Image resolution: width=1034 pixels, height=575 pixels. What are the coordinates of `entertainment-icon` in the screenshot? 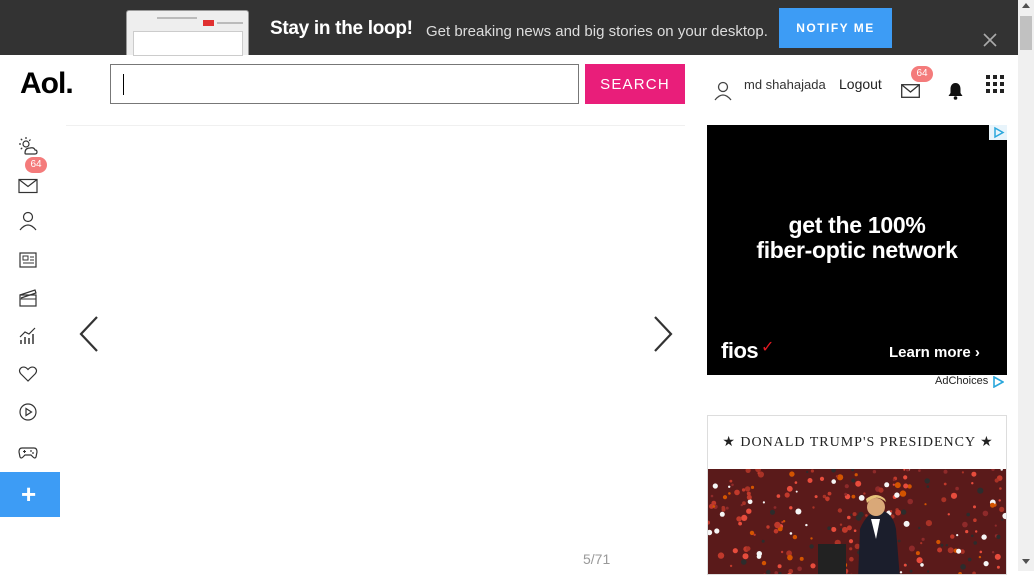 It's located at (28, 298).